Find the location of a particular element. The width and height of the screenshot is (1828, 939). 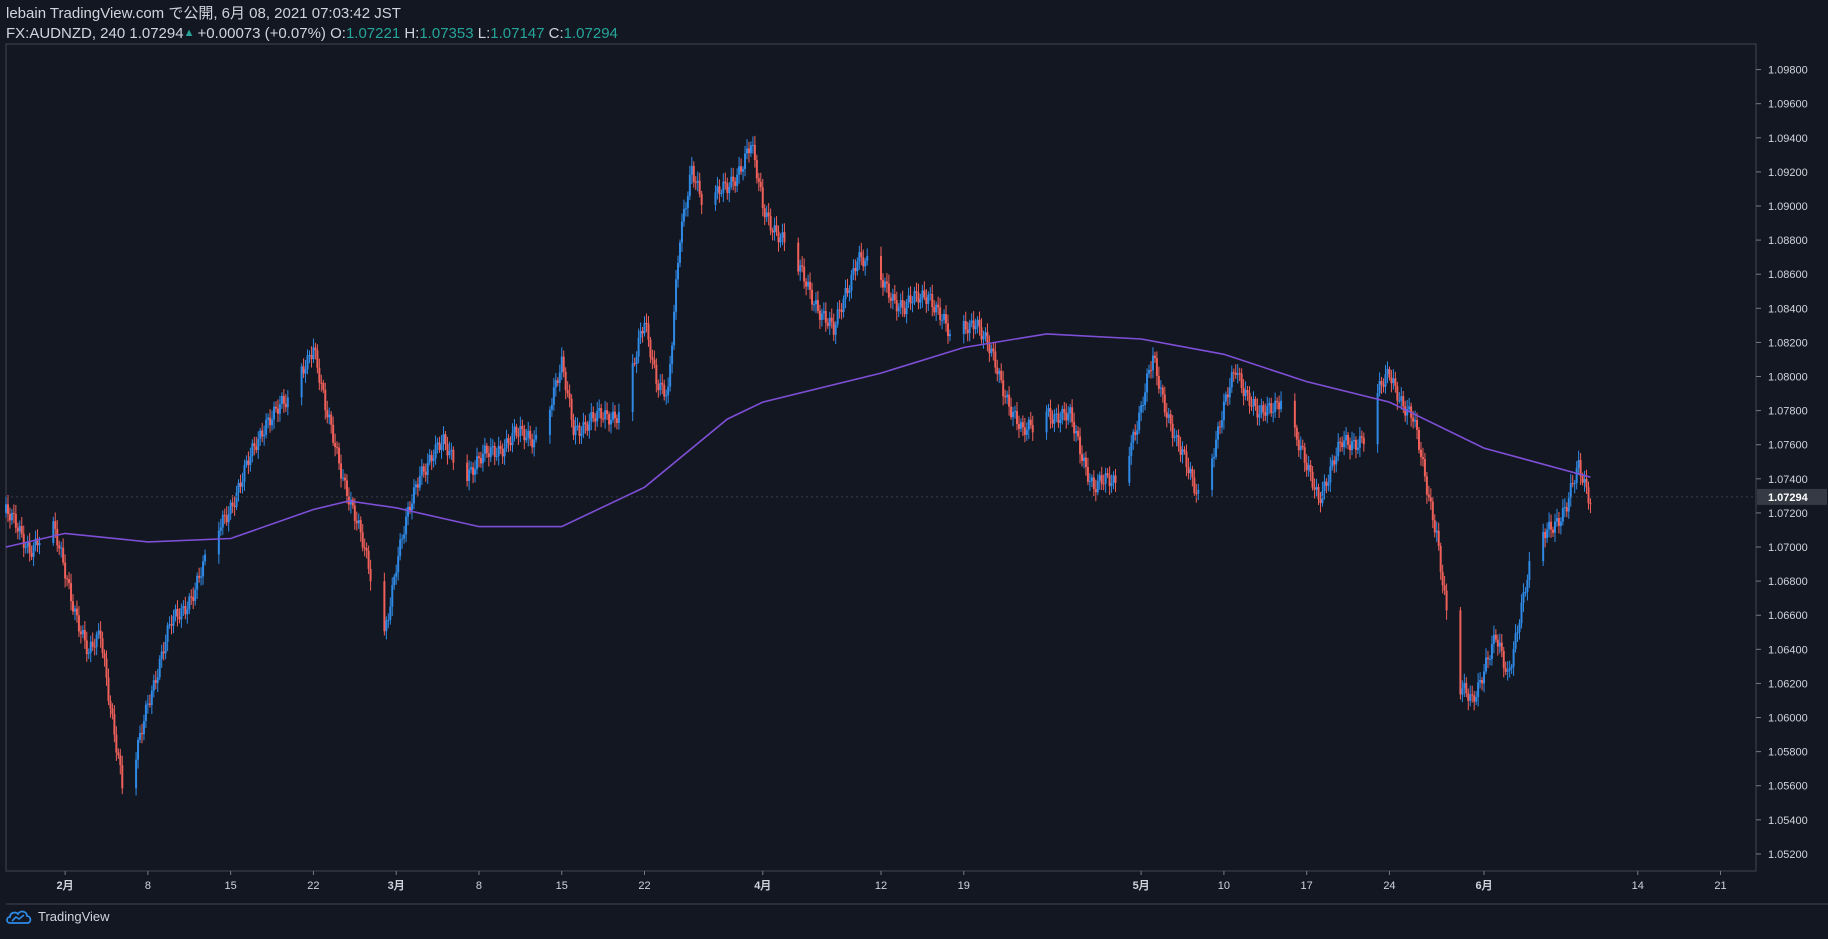

price-tick-label: 1.07400 is located at coordinates (1788, 480).